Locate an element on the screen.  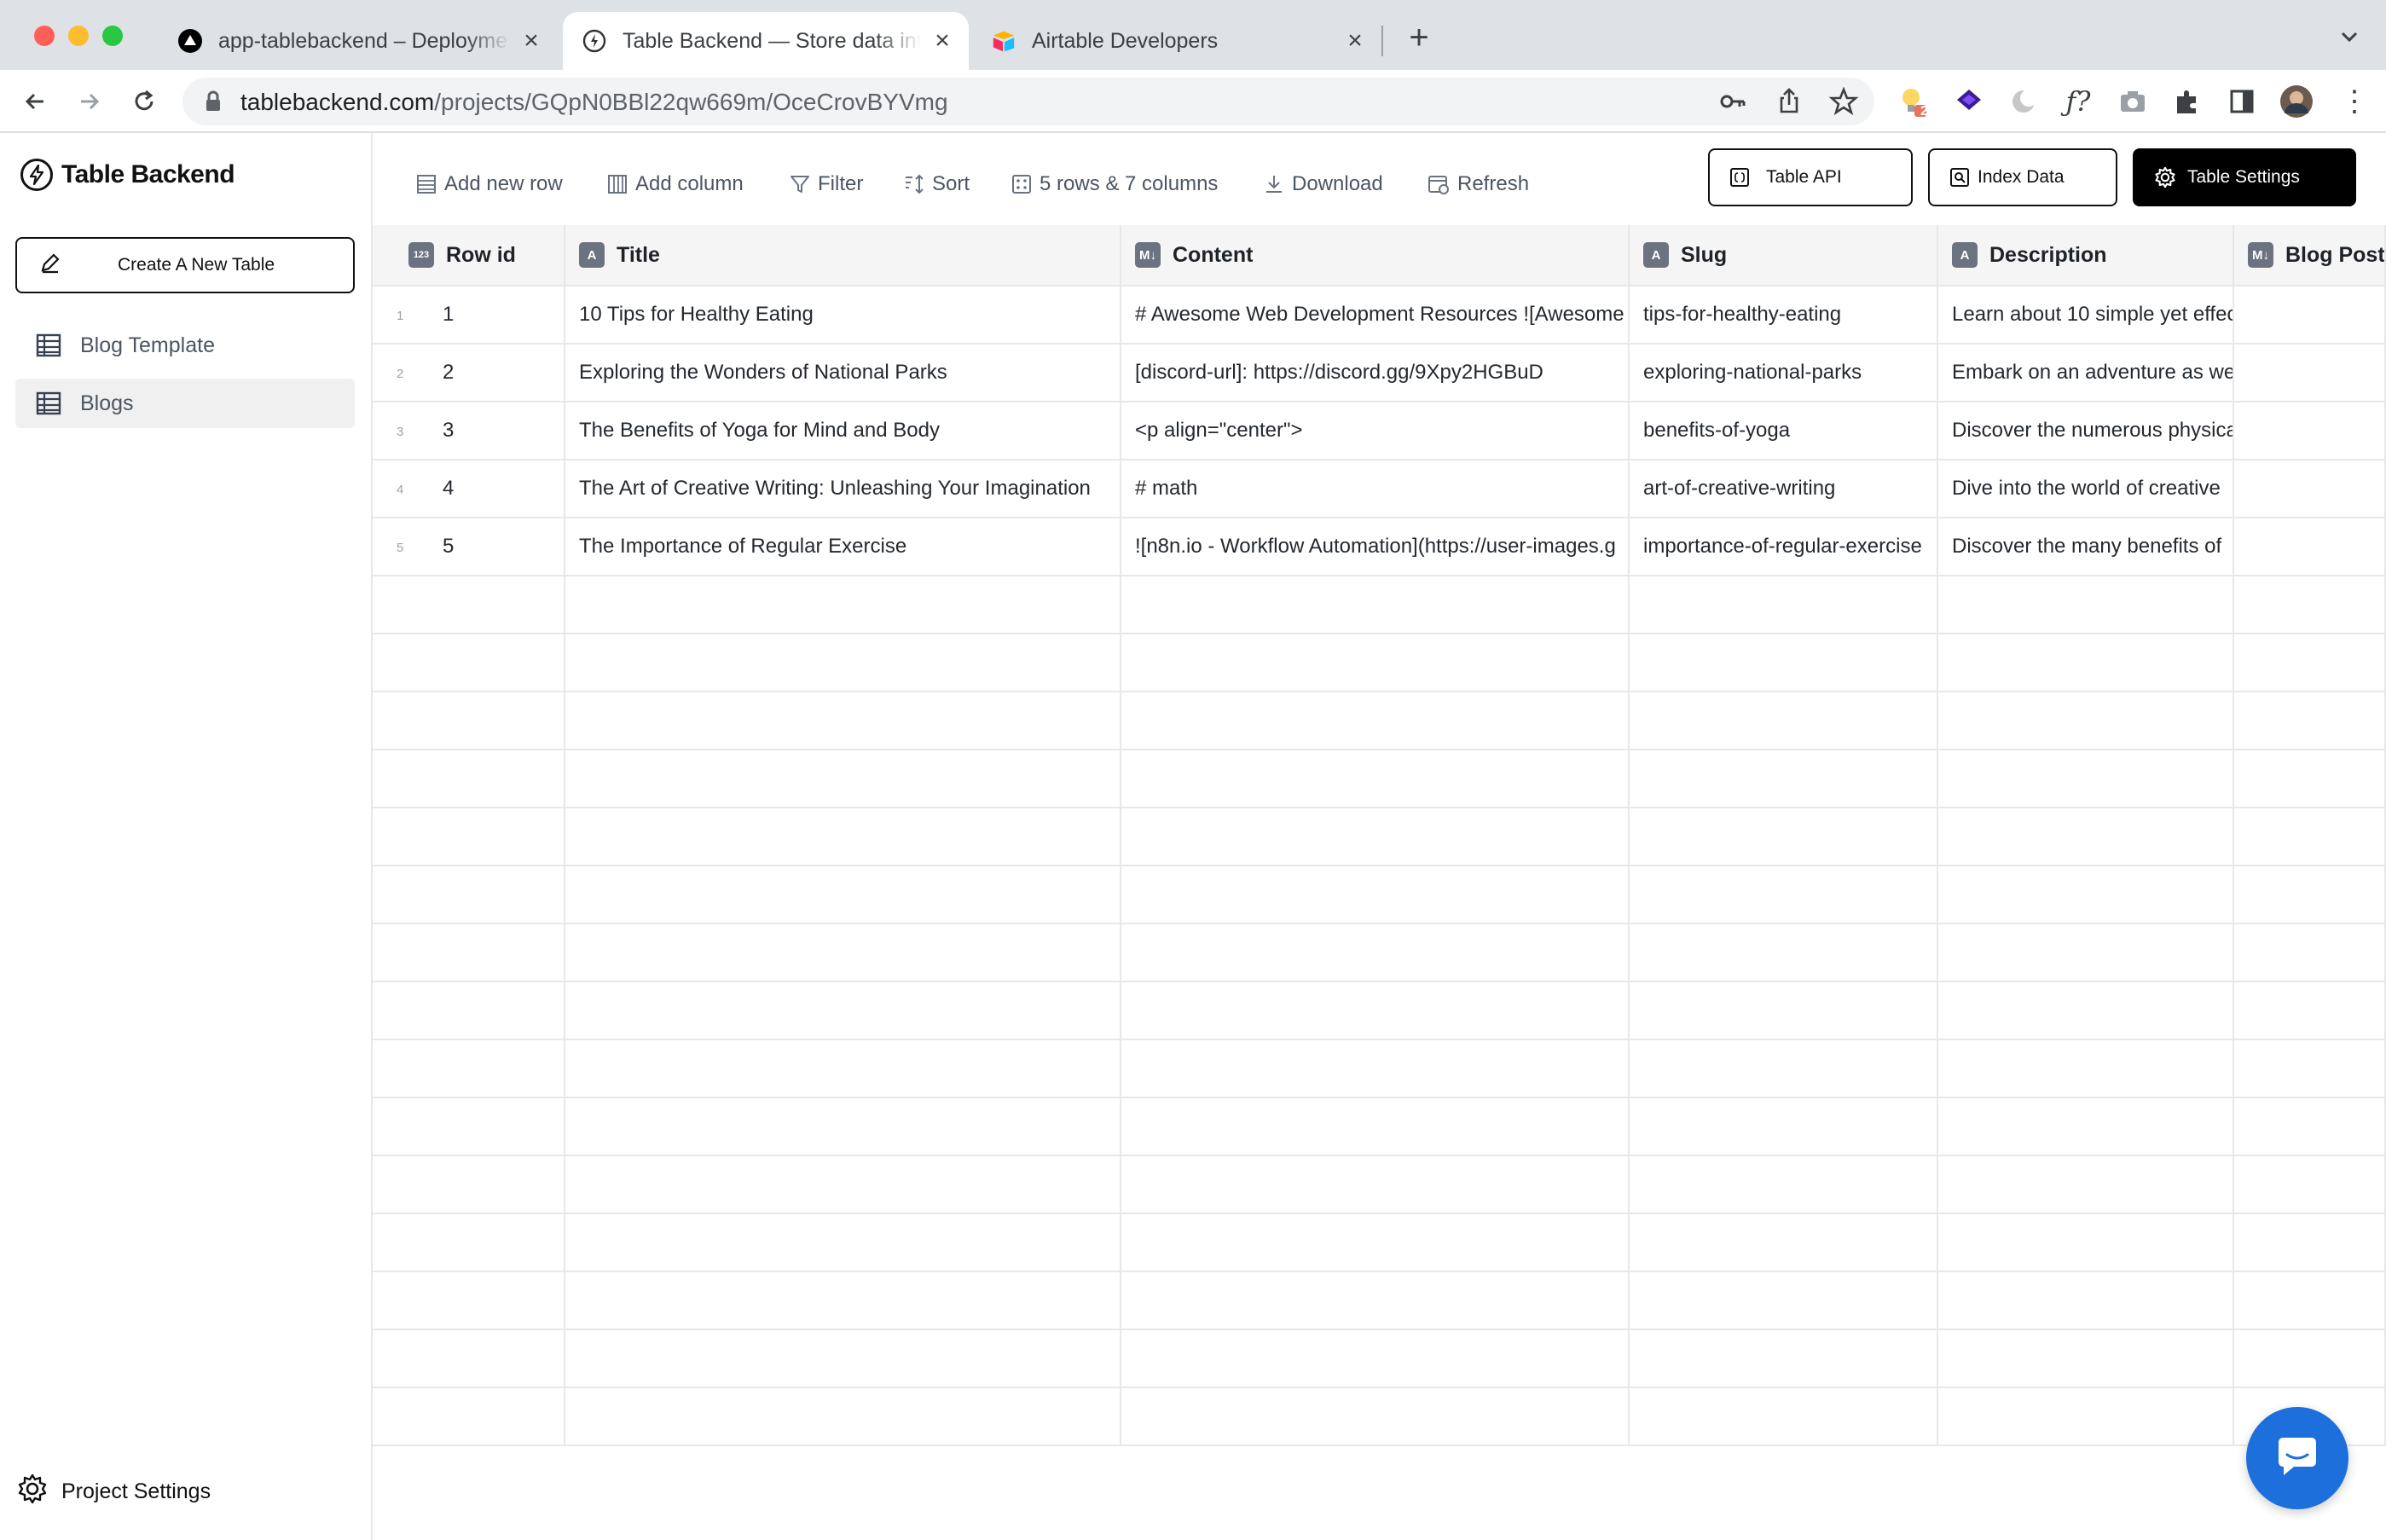
table-cell: The Importance of Regular Exercise is located at coordinates (843, 547).